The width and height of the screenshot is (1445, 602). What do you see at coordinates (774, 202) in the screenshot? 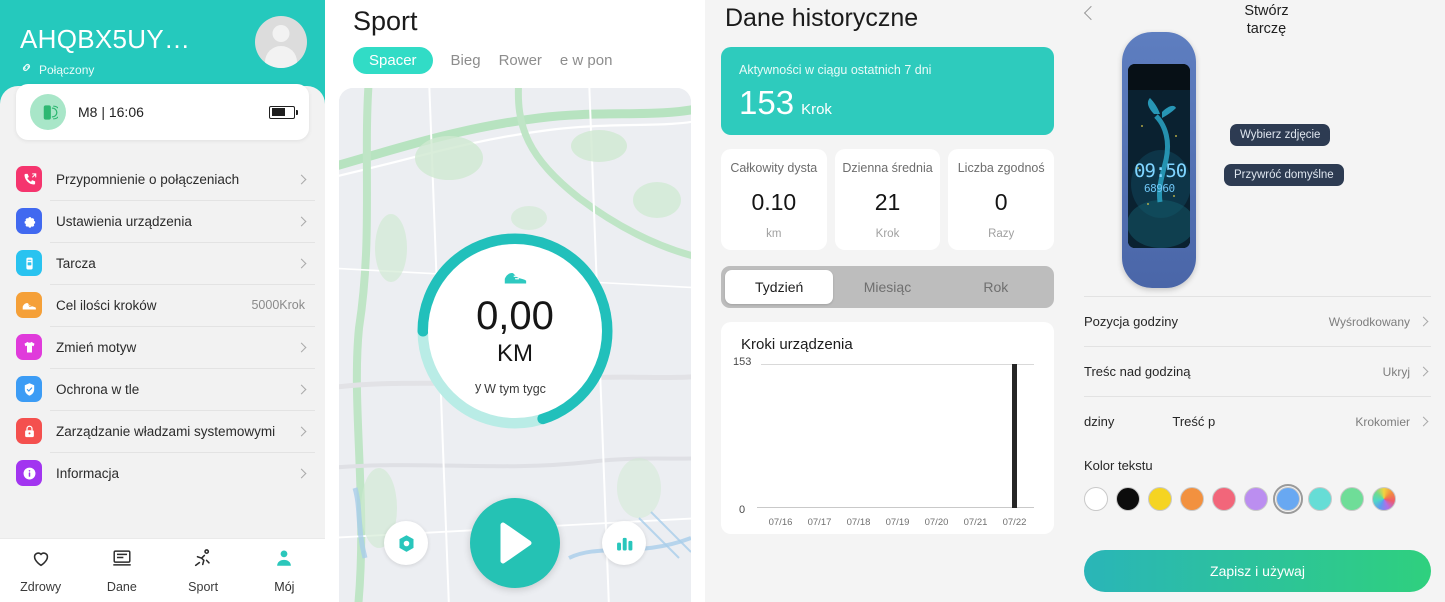
I see `stat-value: 0.10` at bounding box center [774, 202].